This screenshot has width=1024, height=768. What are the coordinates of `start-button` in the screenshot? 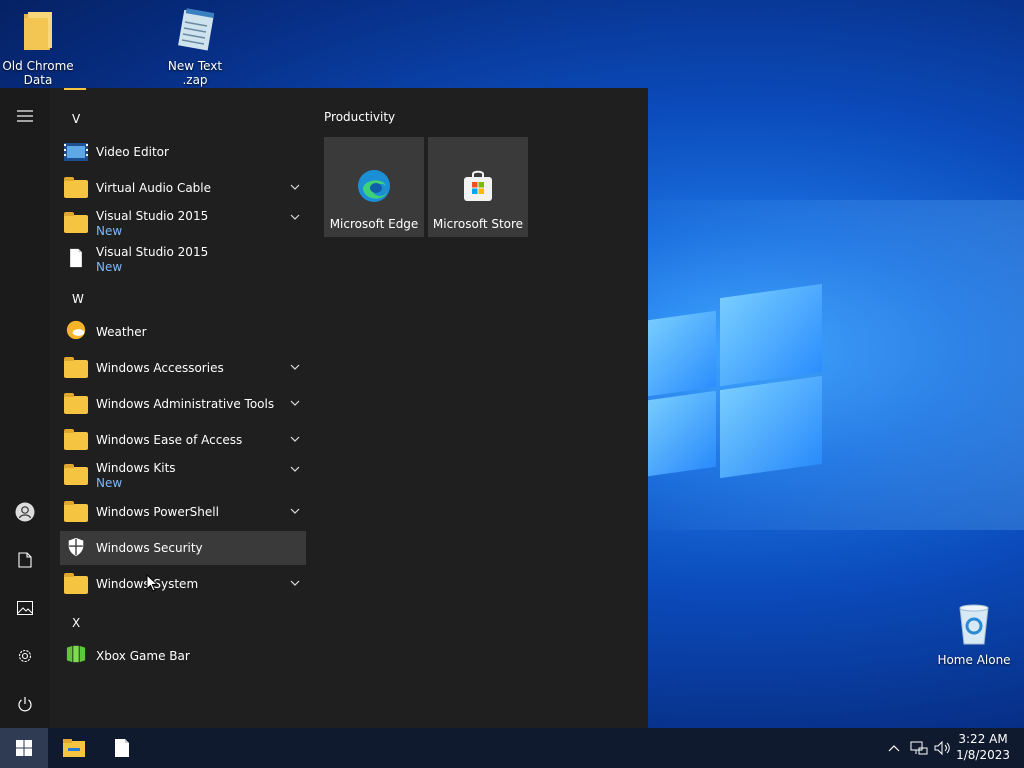 It's located at (24, 748).